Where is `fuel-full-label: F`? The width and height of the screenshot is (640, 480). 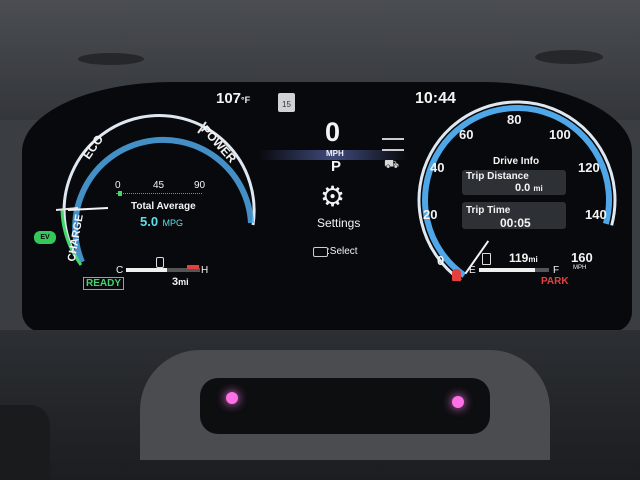 fuel-full-label: F is located at coordinates (556, 270).